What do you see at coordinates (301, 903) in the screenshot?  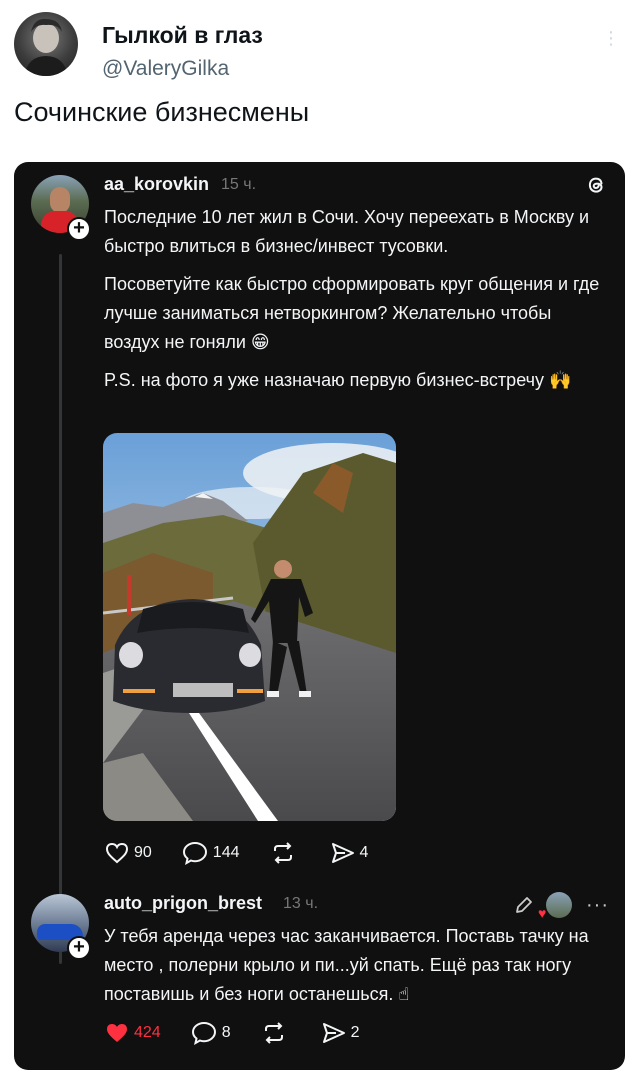 I see `reply-time: 13 ч.` at bounding box center [301, 903].